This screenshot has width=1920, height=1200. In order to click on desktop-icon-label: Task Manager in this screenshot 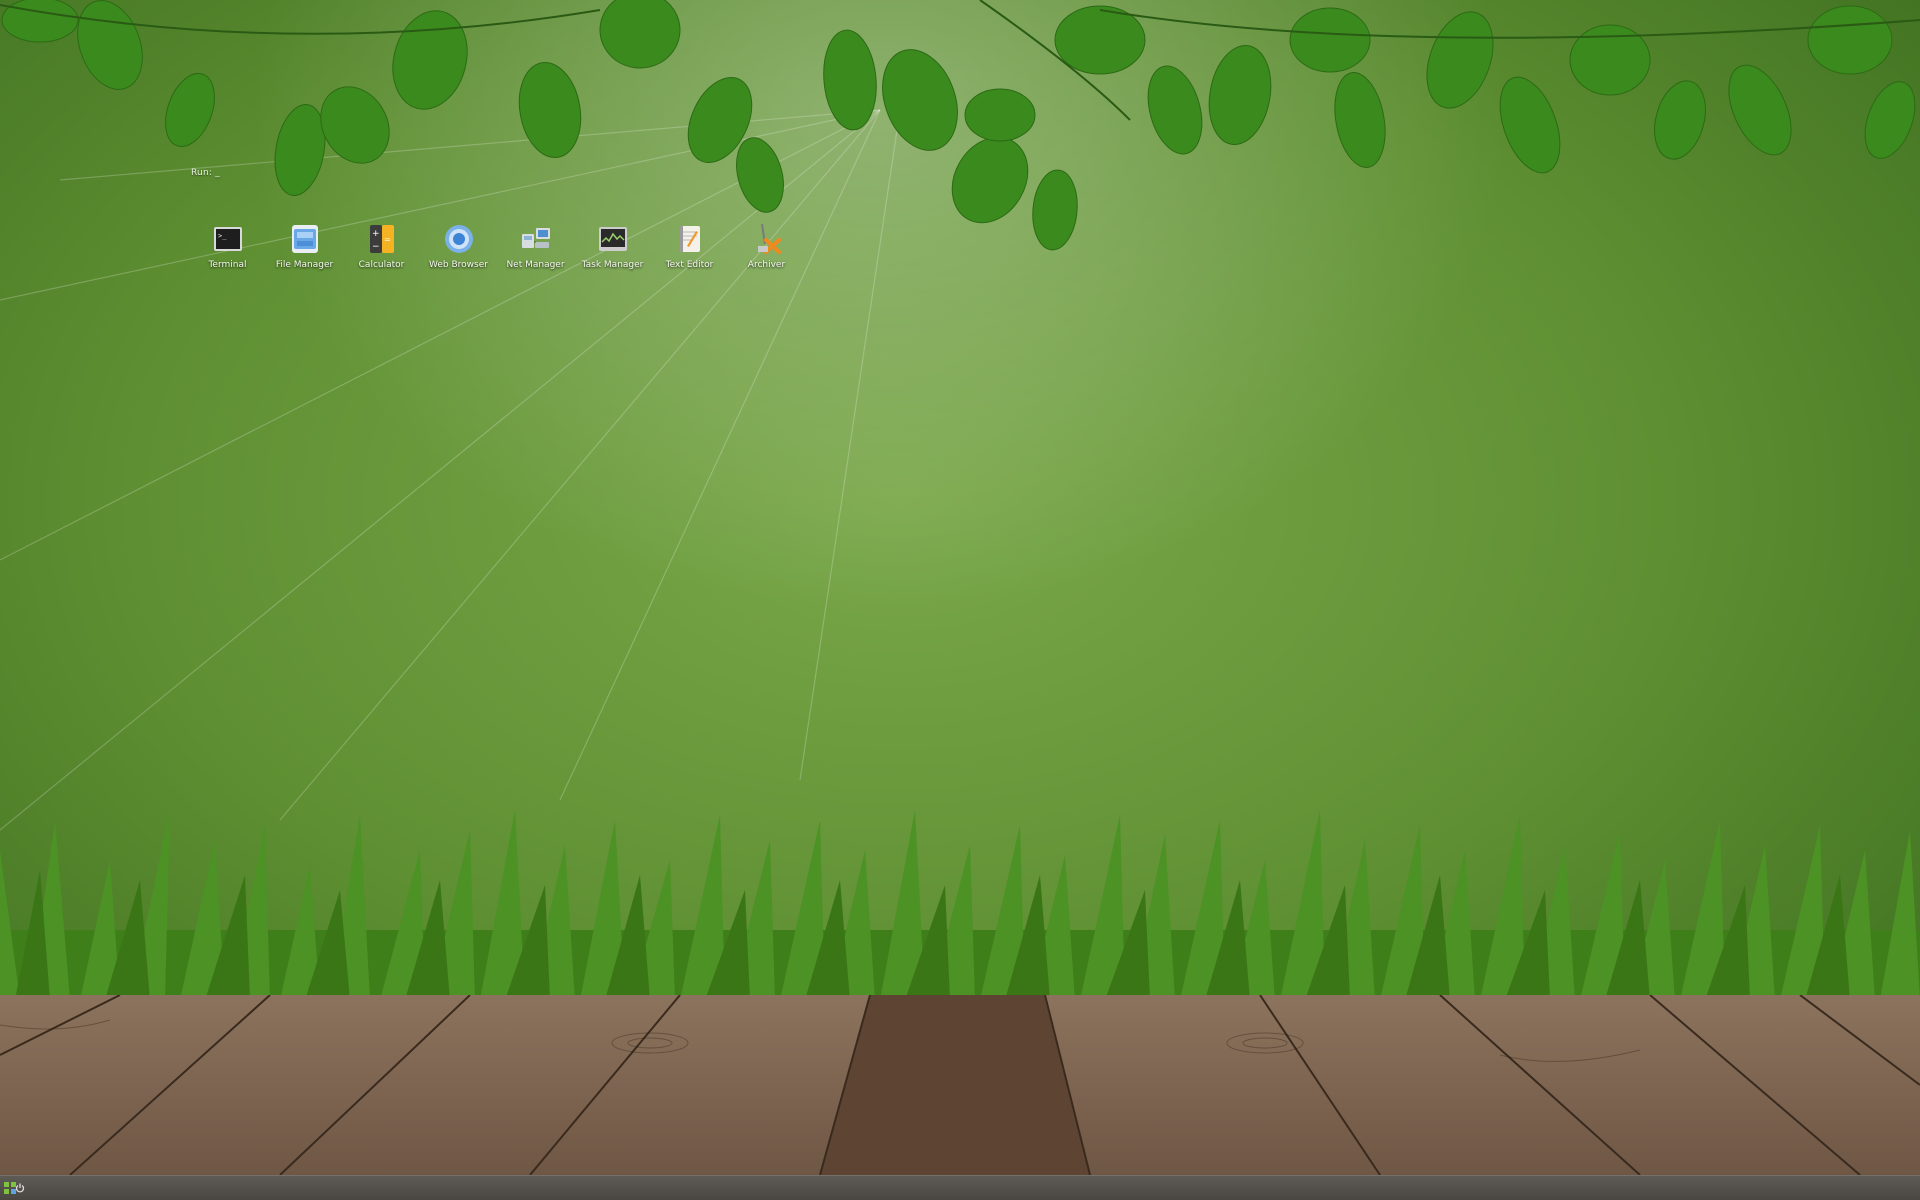, I will do `click(612, 265)`.